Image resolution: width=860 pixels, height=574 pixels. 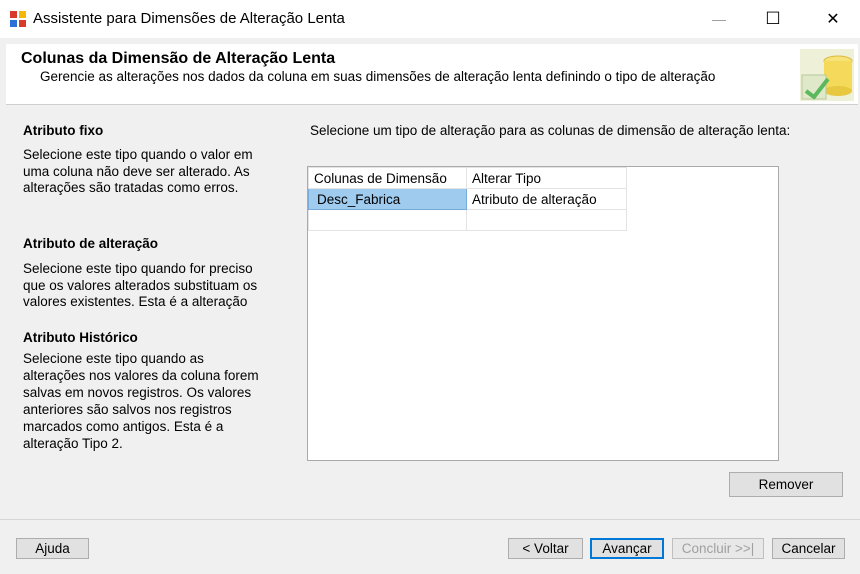 What do you see at coordinates (827, 75) in the screenshot?
I see `wizard-banner-icon` at bounding box center [827, 75].